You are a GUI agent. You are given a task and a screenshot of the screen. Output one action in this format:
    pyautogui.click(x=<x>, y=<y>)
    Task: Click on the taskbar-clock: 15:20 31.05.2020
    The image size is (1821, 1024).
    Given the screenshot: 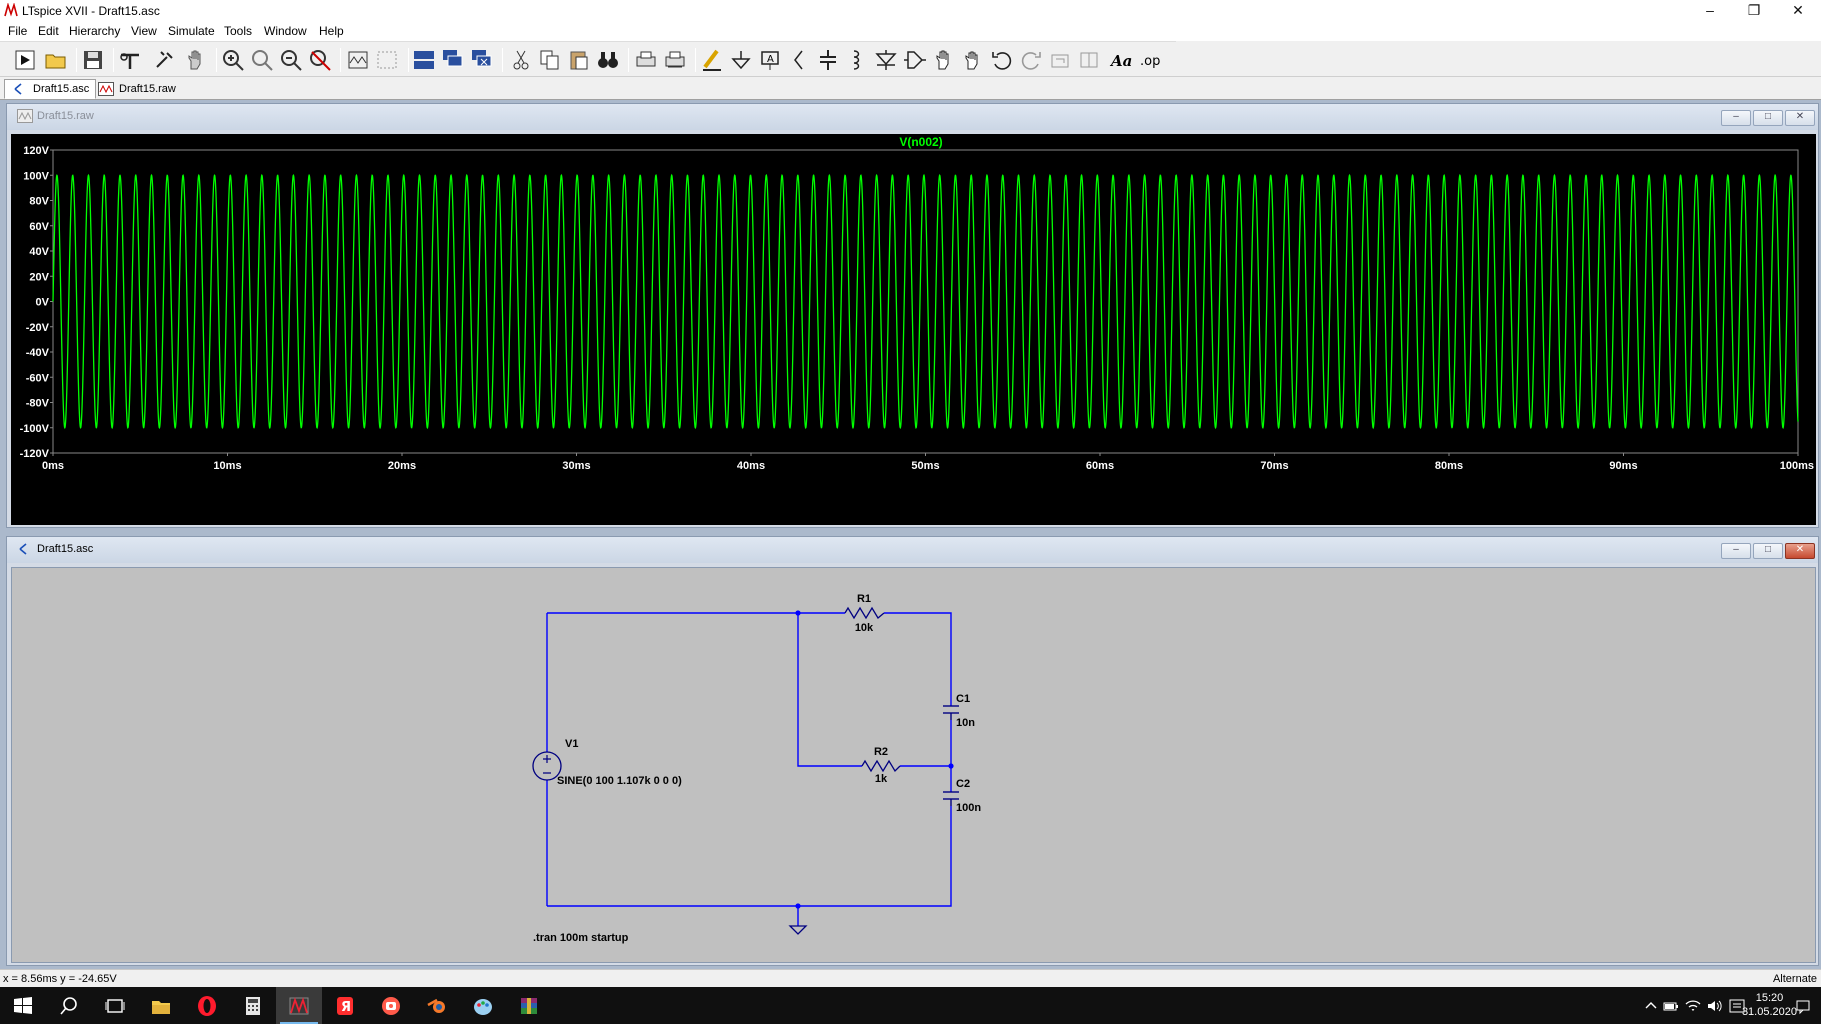 What is the action you would take?
    pyautogui.click(x=1769, y=1005)
    